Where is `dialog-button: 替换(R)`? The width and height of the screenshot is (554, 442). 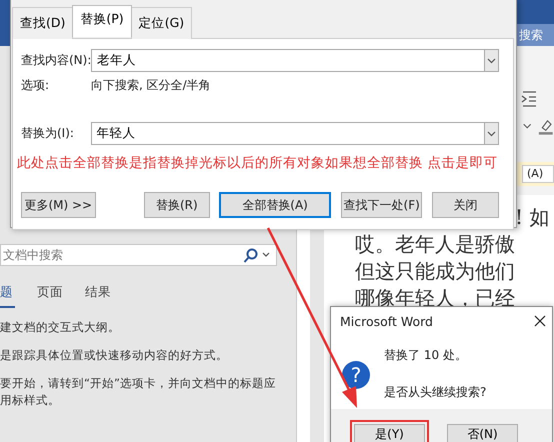
dialog-button: 替换(R) is located at coordinates (177, 205).